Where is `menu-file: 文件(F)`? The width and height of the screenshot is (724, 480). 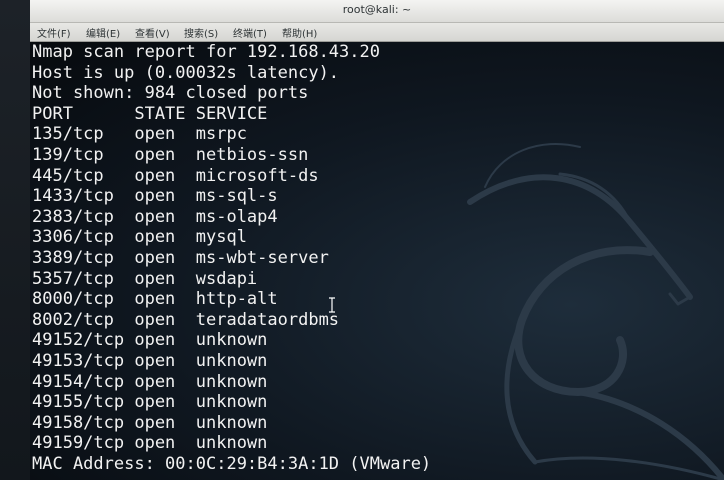
menu-file: 文件(F) is located at coordinates (54, 32).